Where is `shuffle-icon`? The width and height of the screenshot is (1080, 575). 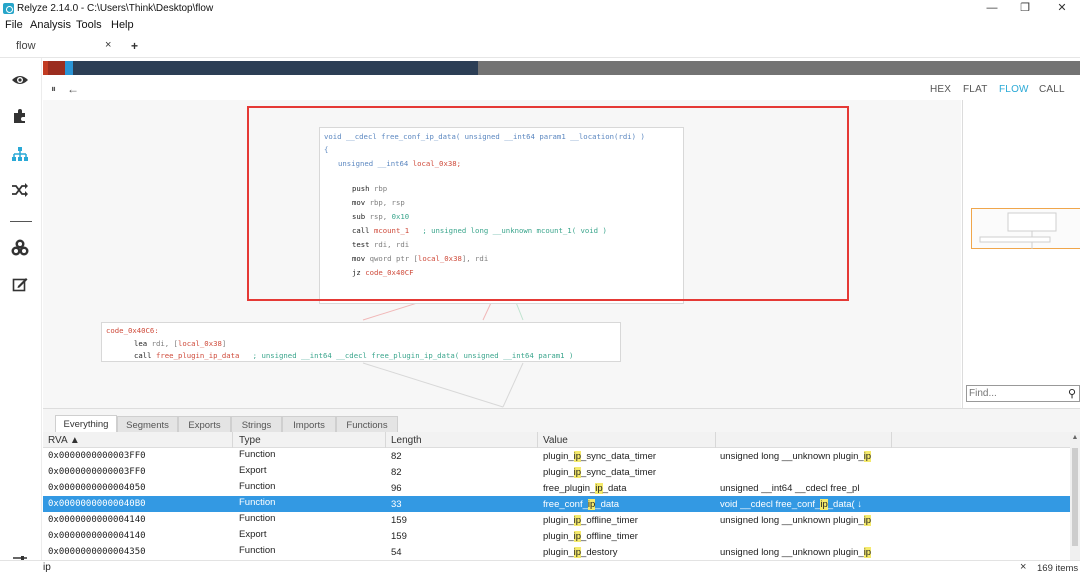
shuffle-icon is located at coordinates (20, 190).